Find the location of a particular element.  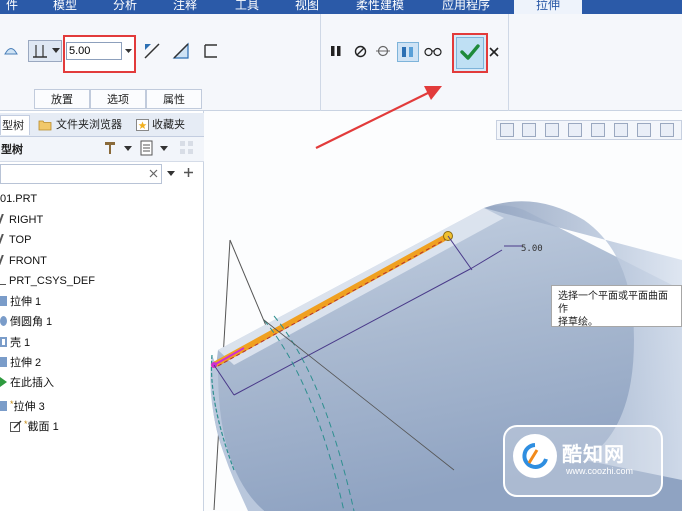

watermark-url: www.coozhi.com is located at coordinates (600, 471).